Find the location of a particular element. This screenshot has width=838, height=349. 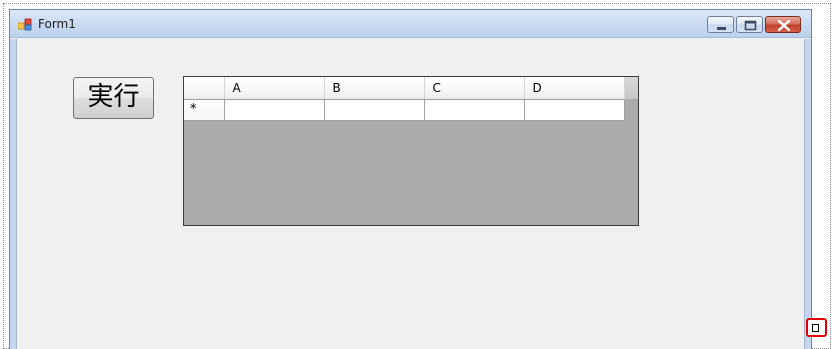

close-icon is located at coordinates (784, 25).